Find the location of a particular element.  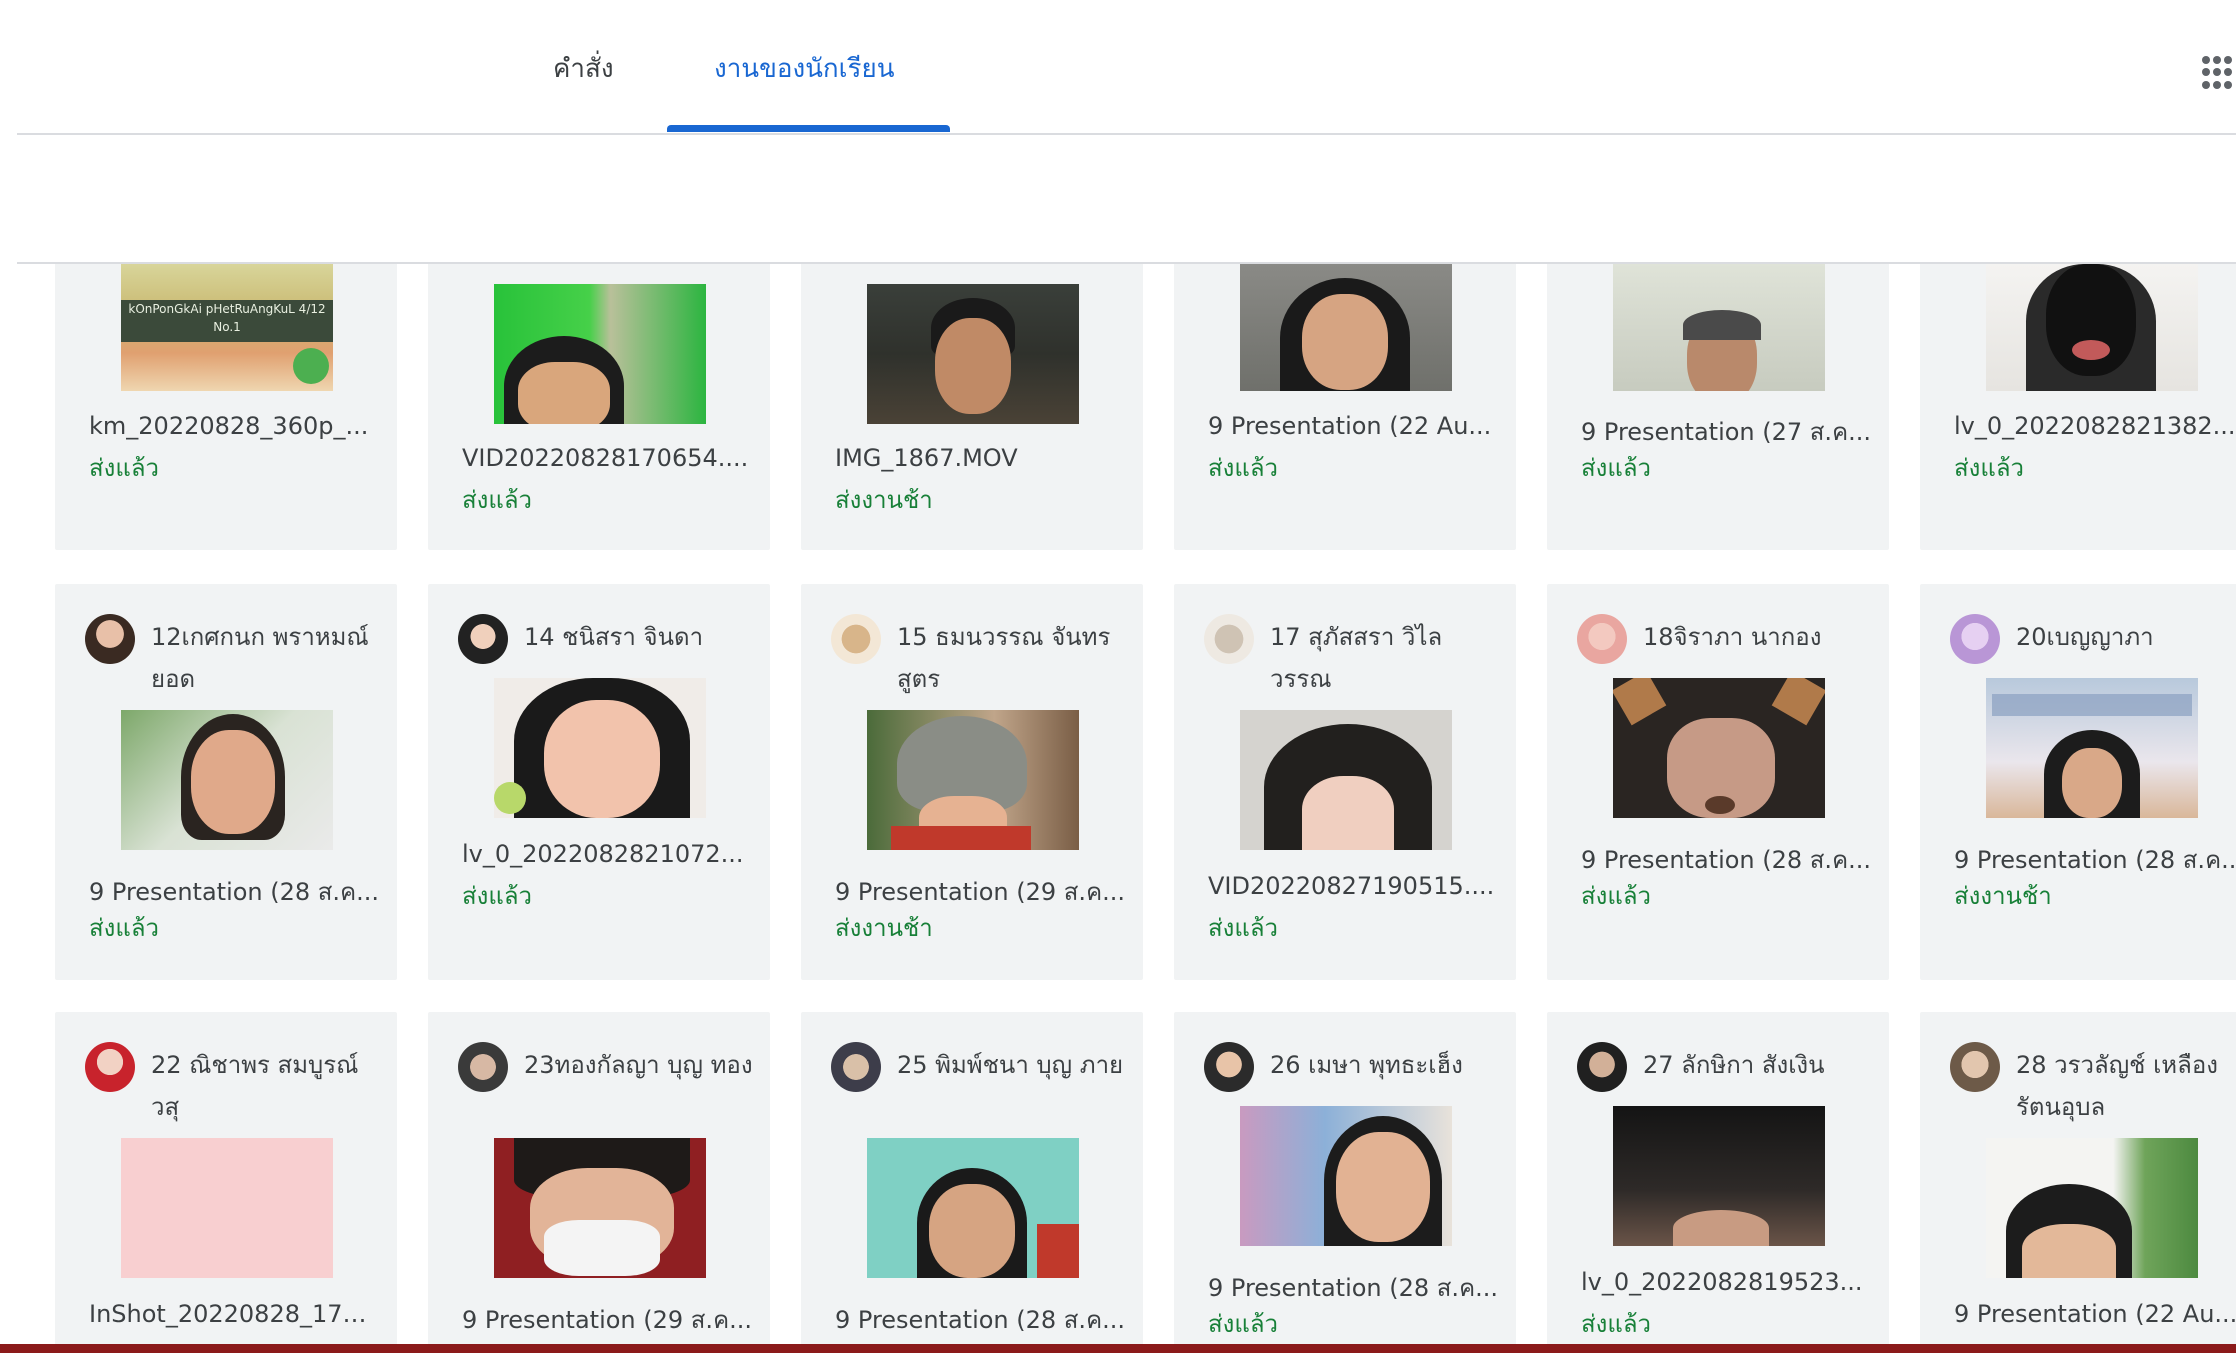

student-header: 28 วรวลัญช์ เหลือง รัตนอุบล is located at coordinates (2093, 1082).